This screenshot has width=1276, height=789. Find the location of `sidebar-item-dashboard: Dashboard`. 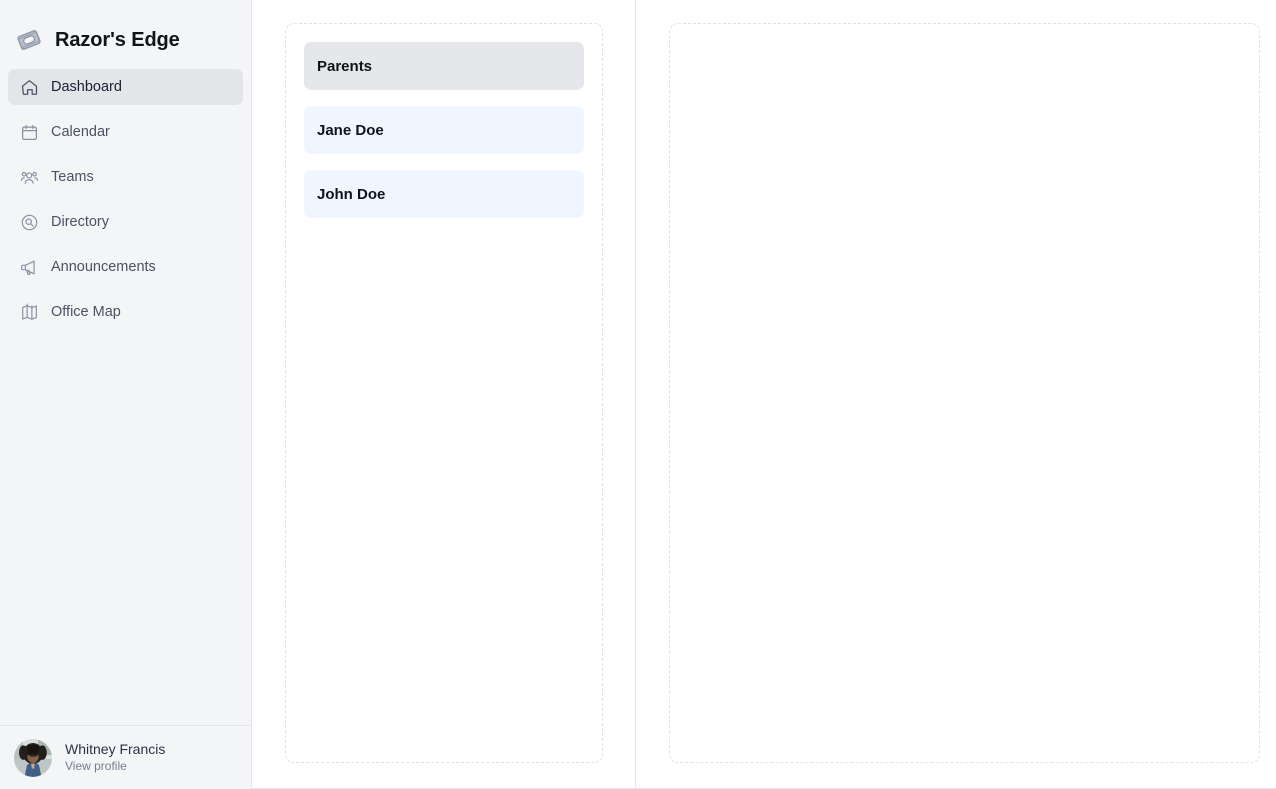

sidebar-item-dashboard: Dashboard is located at coordinates (125, 87).